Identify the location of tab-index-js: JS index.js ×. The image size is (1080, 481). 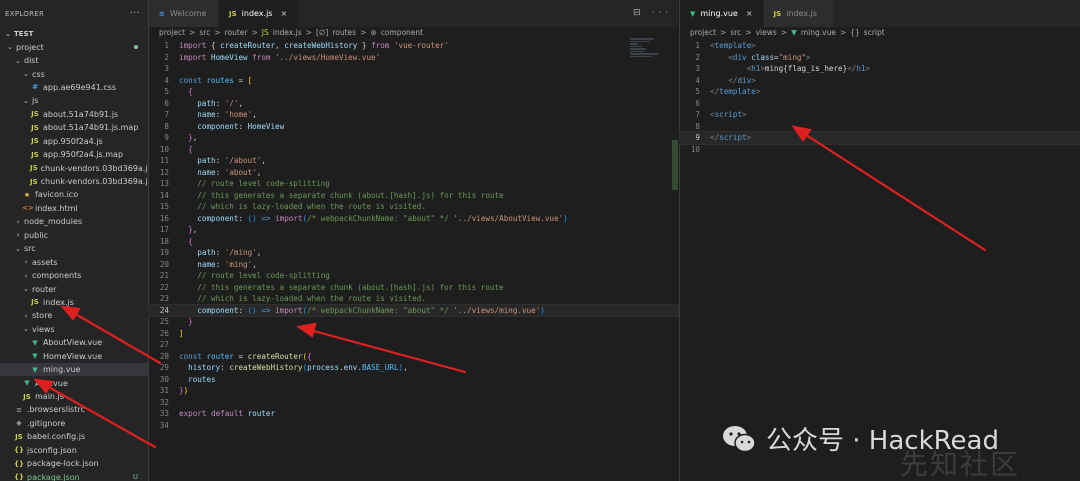
(259, 13).